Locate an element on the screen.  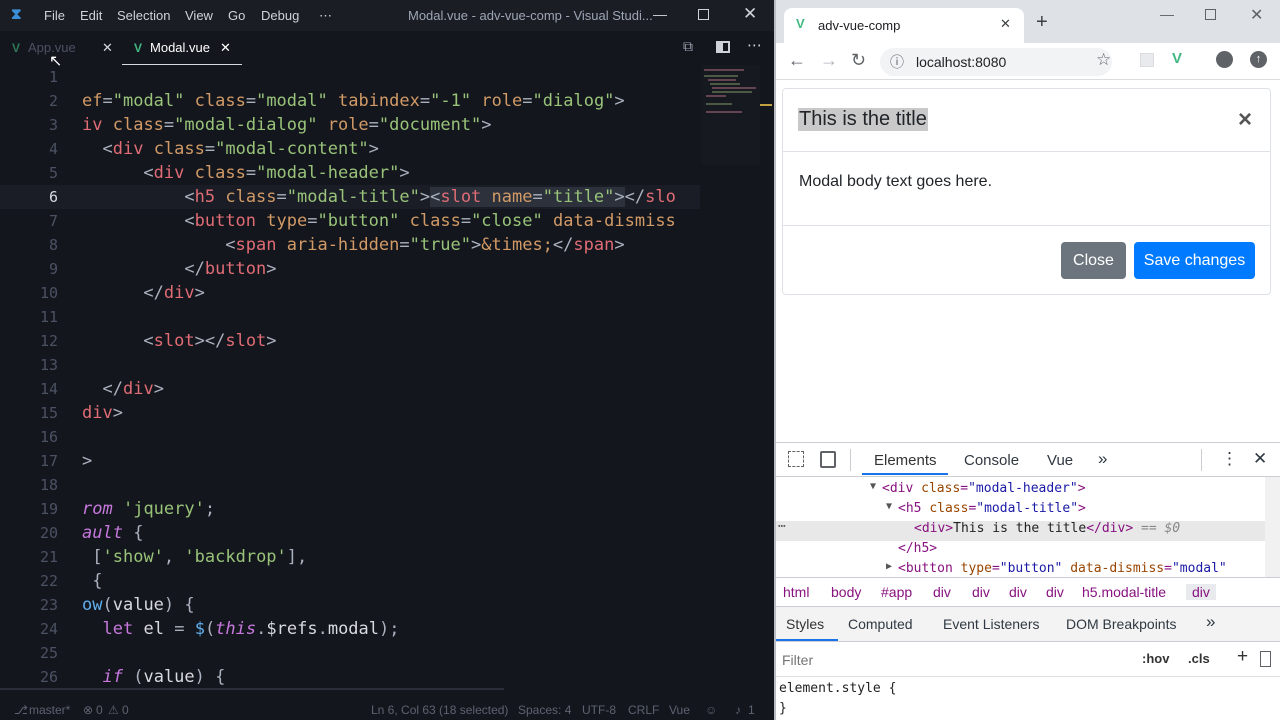
code-line: div> is located at coordinates (102, 413).